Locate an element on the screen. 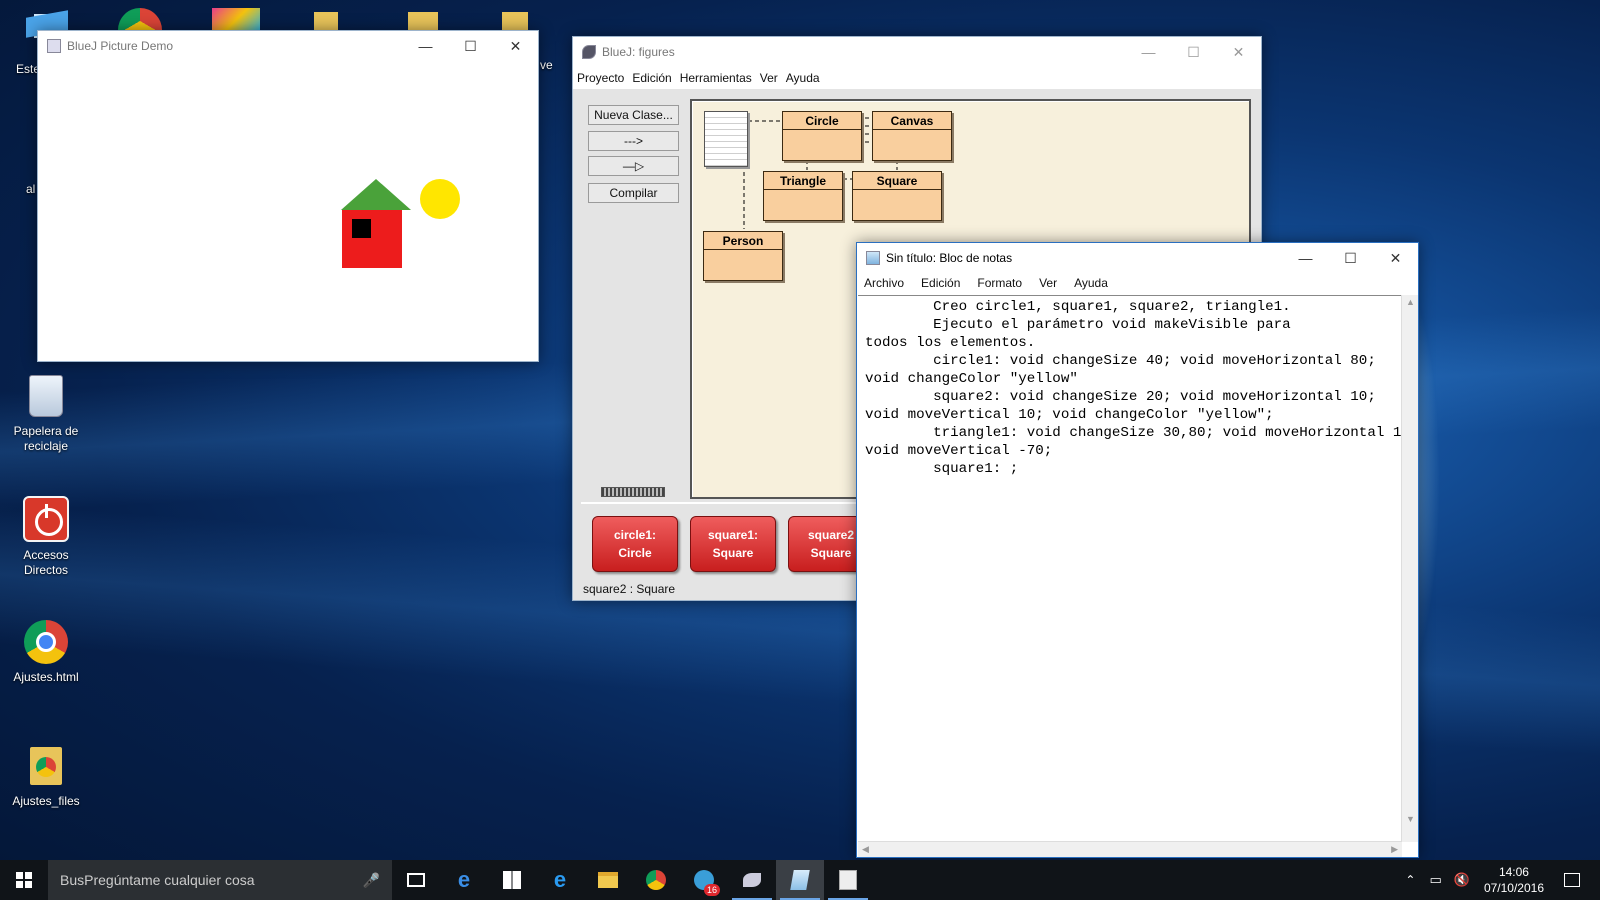  house-wall is located at coordinates (372, 239).